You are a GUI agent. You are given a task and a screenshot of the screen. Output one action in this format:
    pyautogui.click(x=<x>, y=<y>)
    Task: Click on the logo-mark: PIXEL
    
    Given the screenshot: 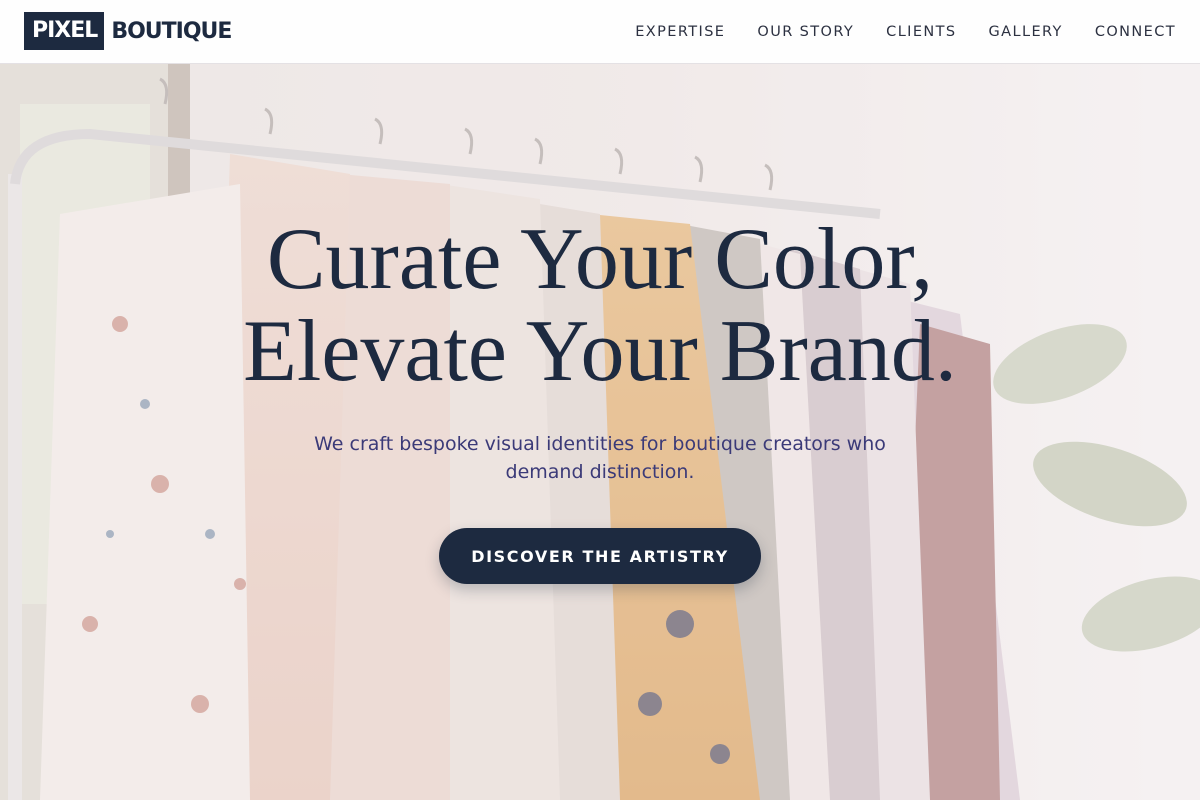 What is the action you would take?
    pyautogui.click(x=64, y=31)
    